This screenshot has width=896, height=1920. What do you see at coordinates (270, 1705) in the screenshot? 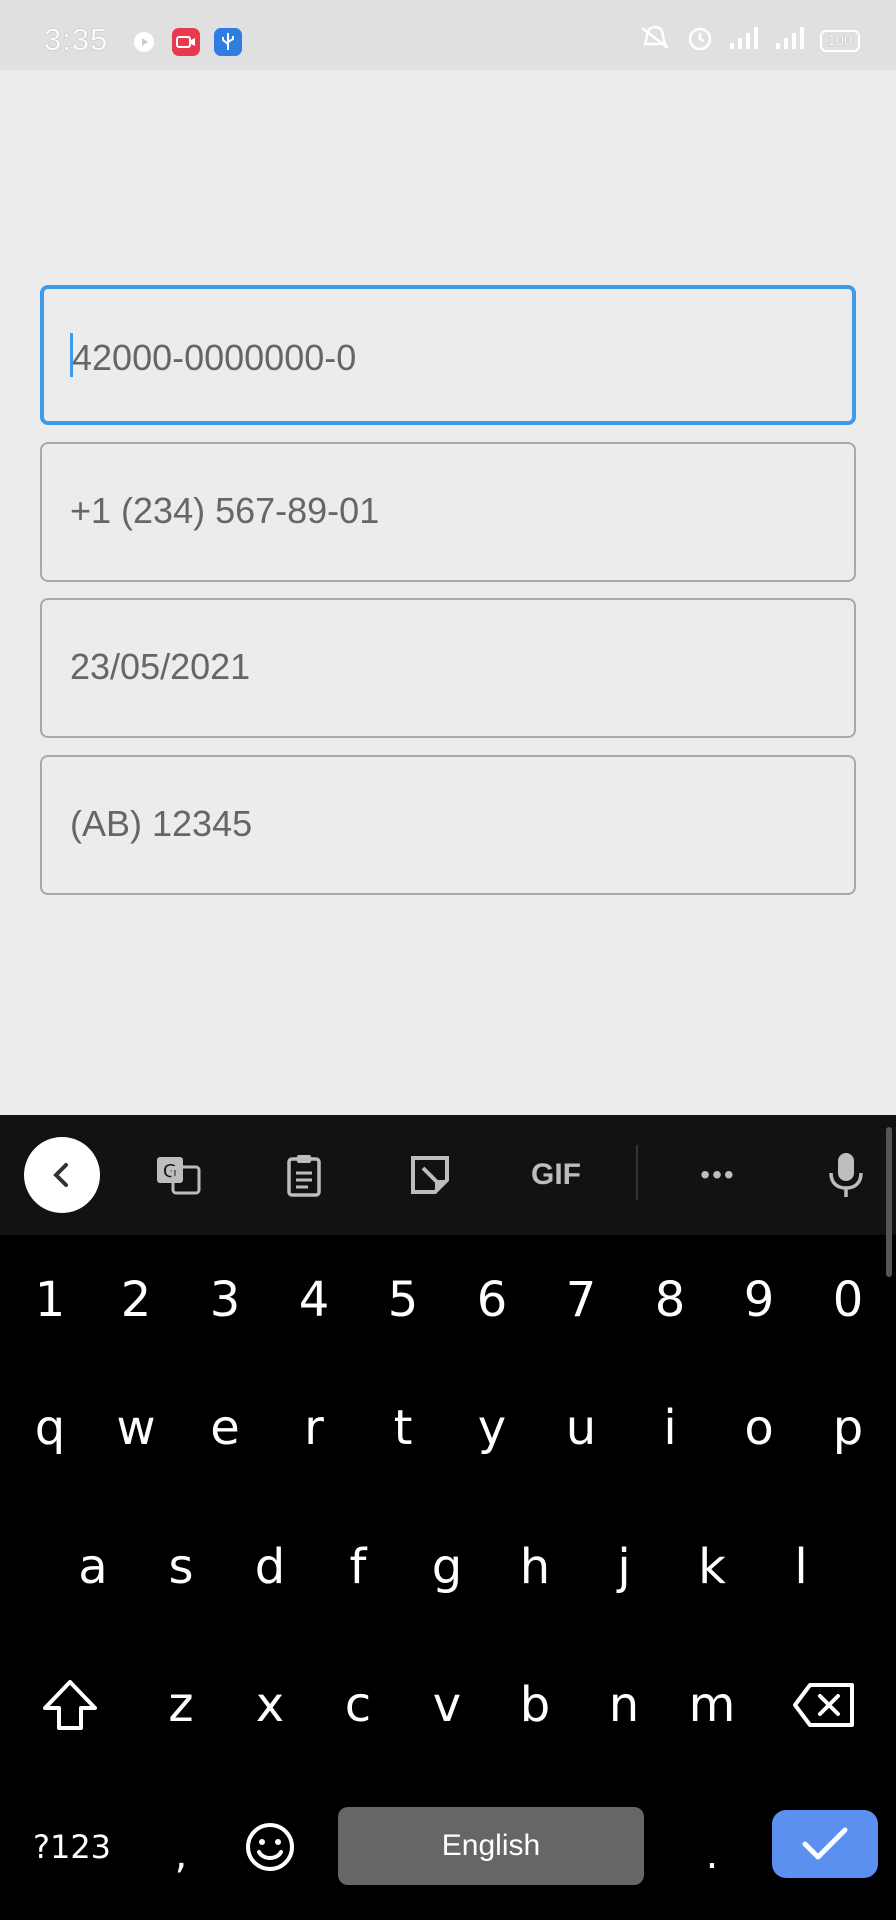
I see `key-x: x` at bounding box center [270, 1705].